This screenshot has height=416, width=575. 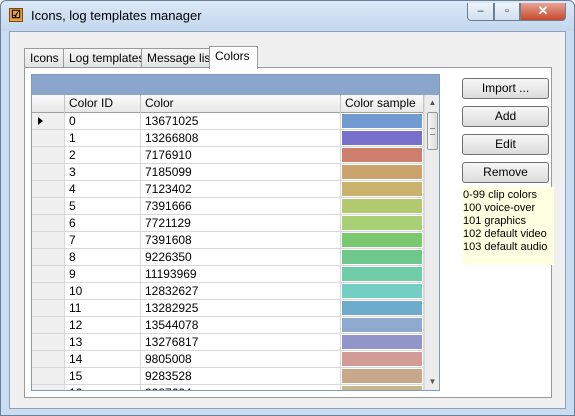 What do you see at coordinates (382, 104) in the screenshot?
I see `column-header-color-sample: Color sample` at bounding box center [382, 104].